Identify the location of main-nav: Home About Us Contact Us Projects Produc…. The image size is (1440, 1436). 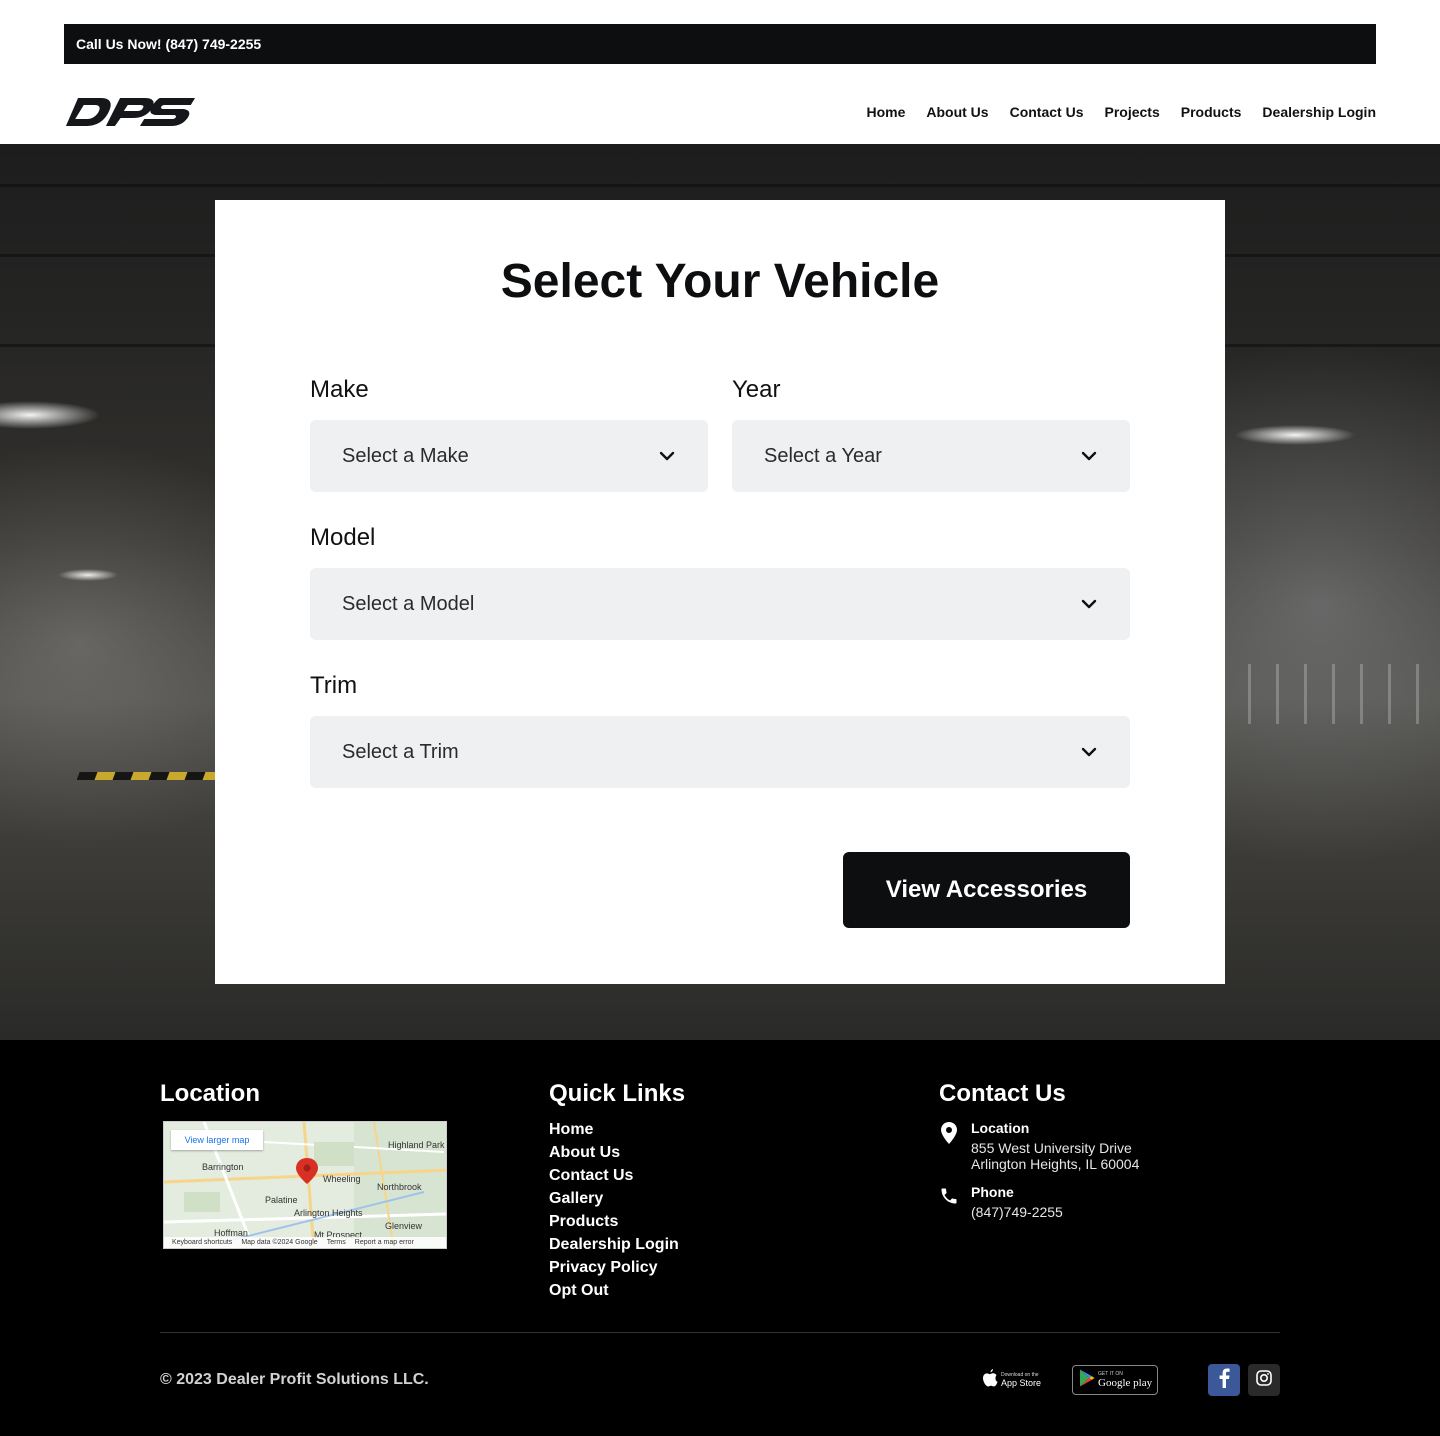
(1121, 112).